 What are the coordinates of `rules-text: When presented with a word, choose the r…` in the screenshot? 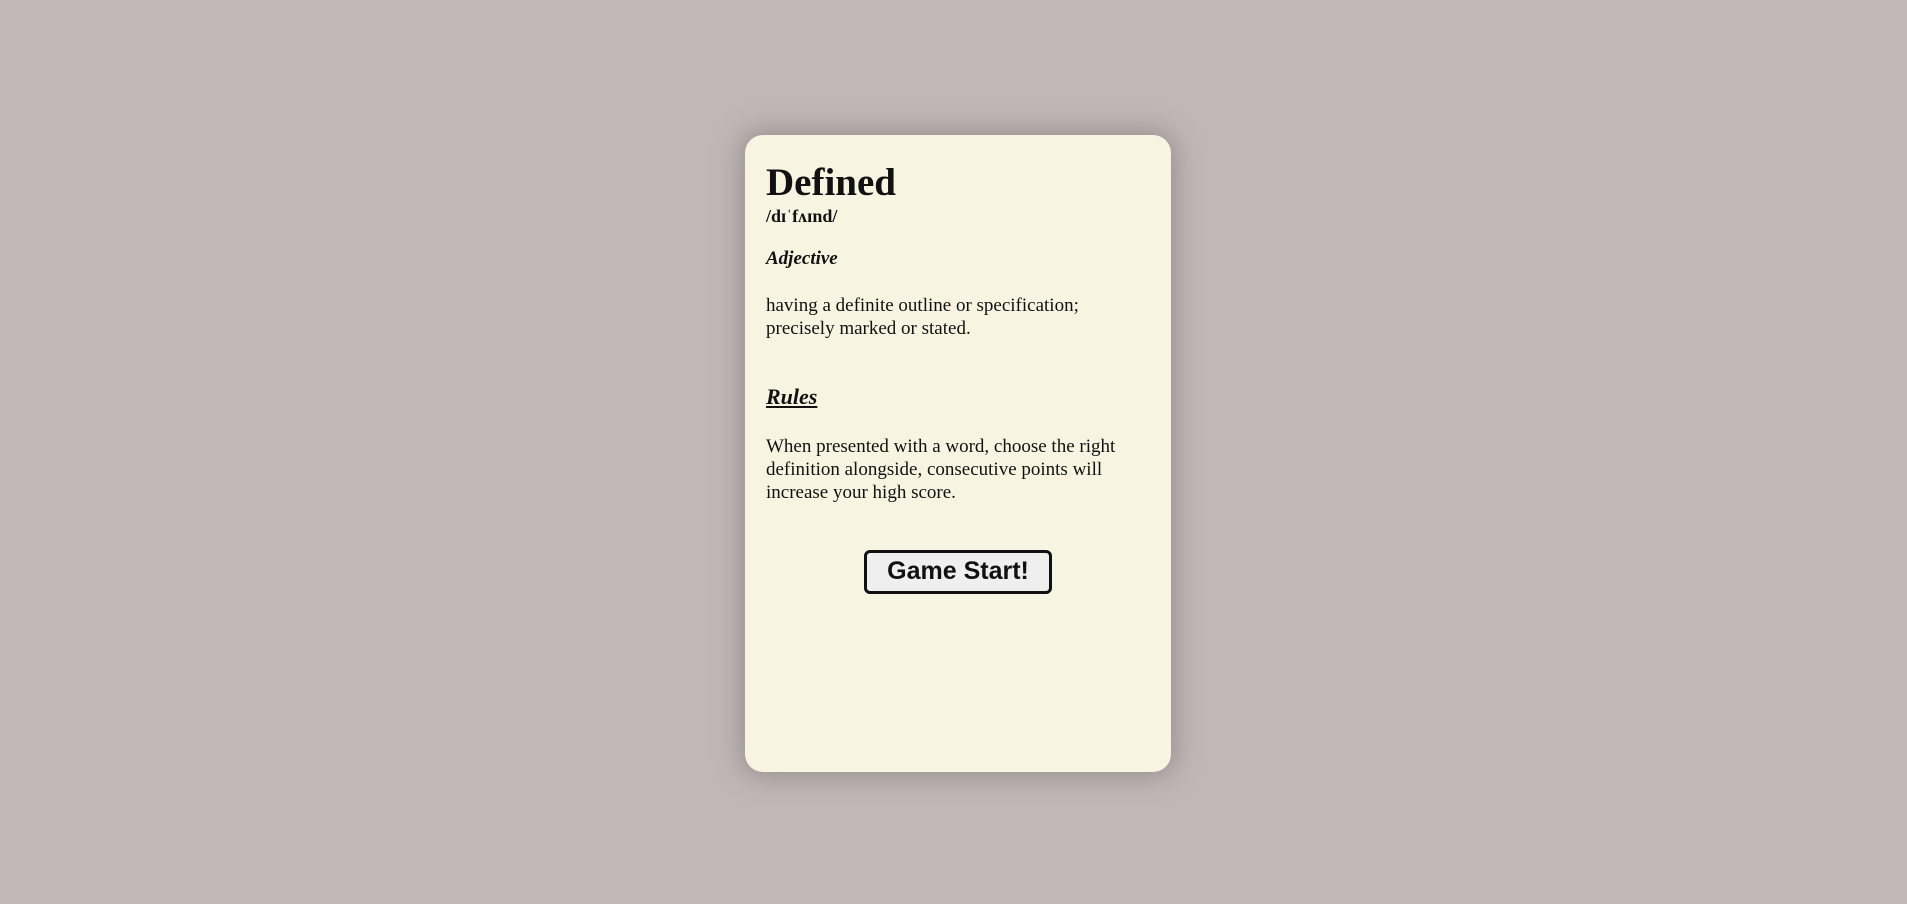 It's located at (941, 469).